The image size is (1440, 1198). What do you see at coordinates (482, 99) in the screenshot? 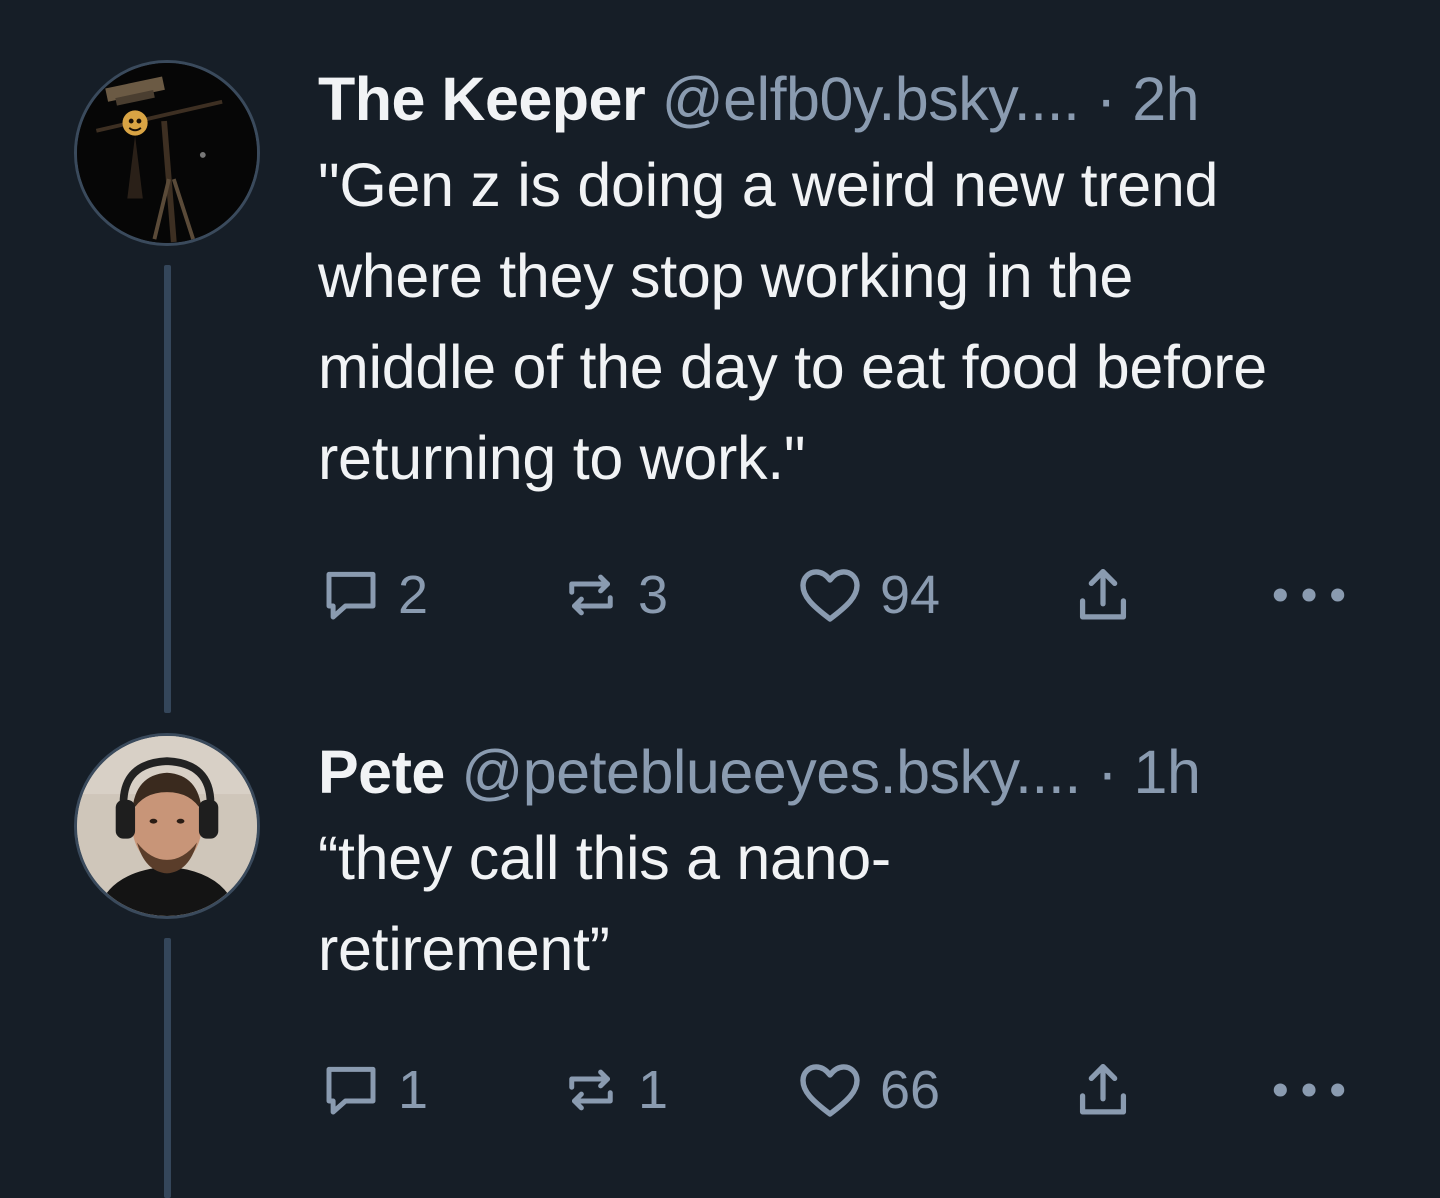
I see `display-name: The Keeper` at bounding box center [482, 99].